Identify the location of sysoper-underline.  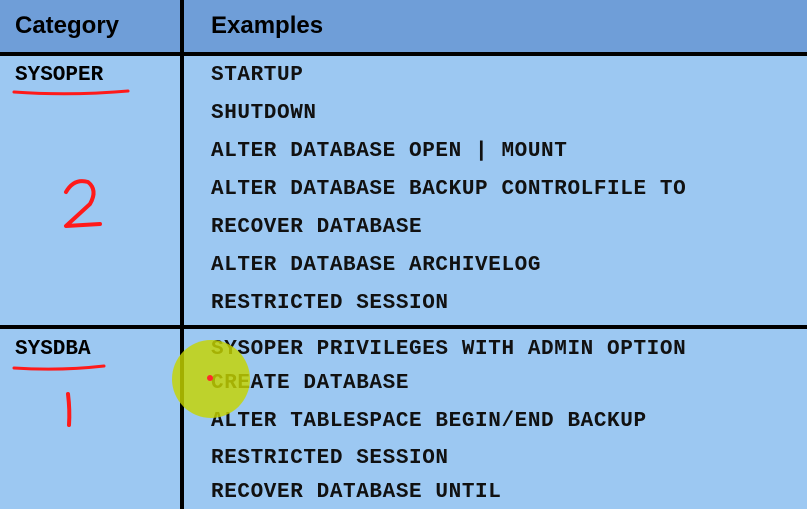
(71, 92).